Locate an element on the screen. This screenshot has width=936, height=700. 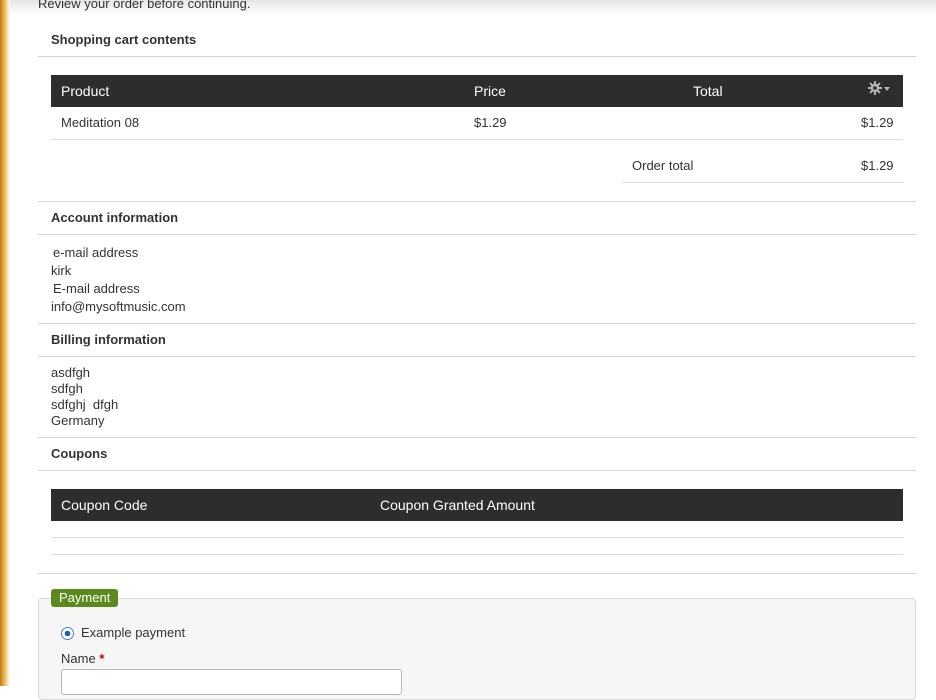
cart-table-header: Product Price Total is located at coordinates (477, 91).